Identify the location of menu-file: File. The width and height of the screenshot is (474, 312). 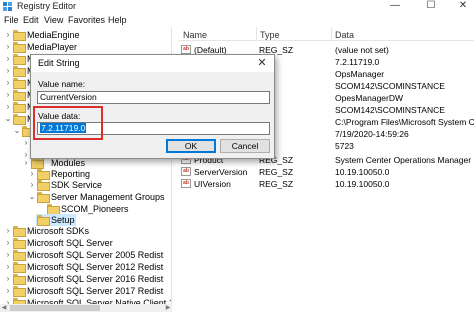
(11, 20).